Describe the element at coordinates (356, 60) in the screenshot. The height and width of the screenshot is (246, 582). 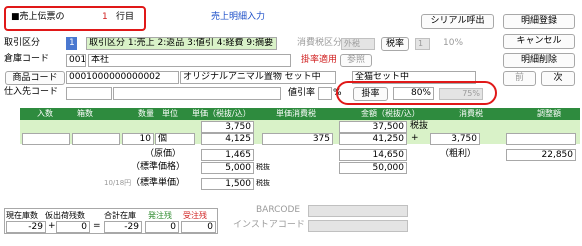
I see `reference-button: 参照` at that location.